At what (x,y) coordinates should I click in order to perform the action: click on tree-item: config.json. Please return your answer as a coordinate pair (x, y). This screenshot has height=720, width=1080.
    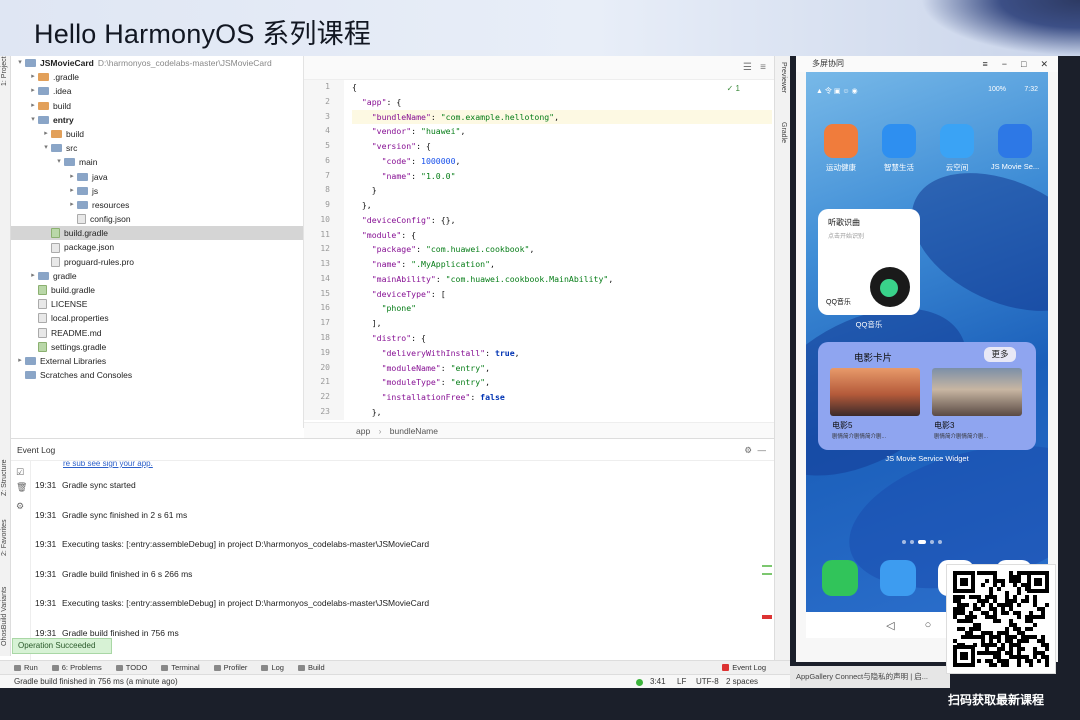
    Looking at the image, I should click on (157, 219).